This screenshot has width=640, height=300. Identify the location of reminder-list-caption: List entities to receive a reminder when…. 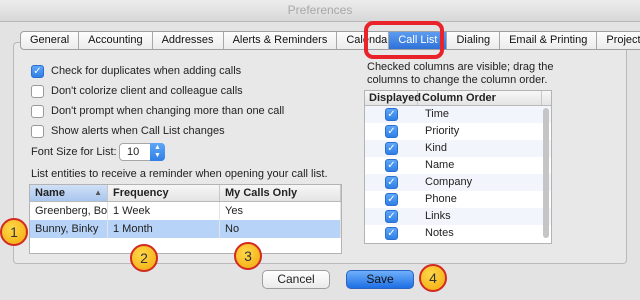
(179, 174).